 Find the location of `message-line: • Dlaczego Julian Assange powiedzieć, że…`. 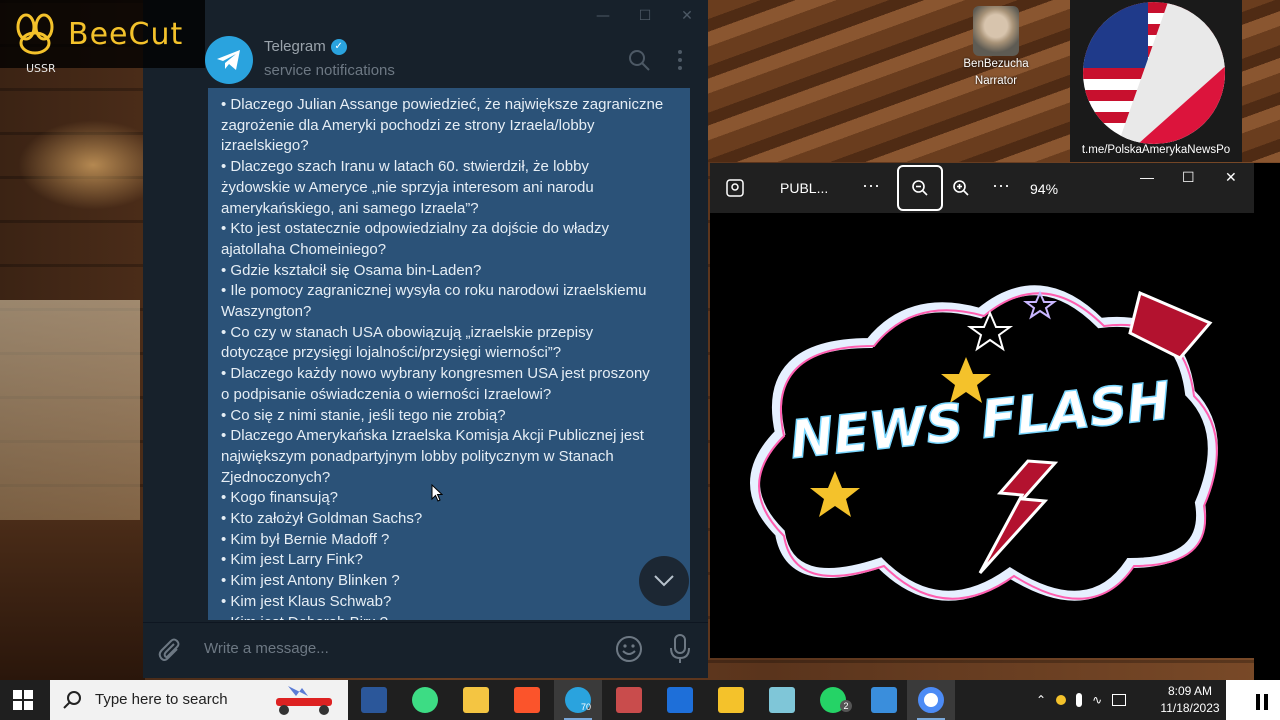

message-line: • Dlaczego Julian Assange powiedzieć, że… is located at coordinates (442, 104).